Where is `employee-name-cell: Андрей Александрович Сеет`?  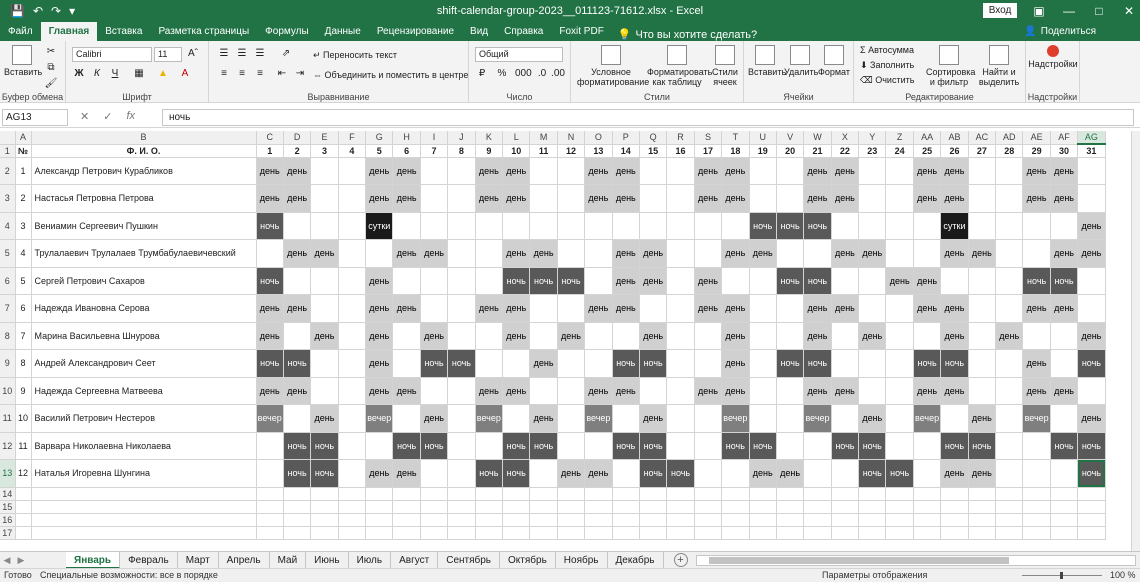 employee-name-cell: Андрей Александрович Сеет is located at coordinates (144, 363).